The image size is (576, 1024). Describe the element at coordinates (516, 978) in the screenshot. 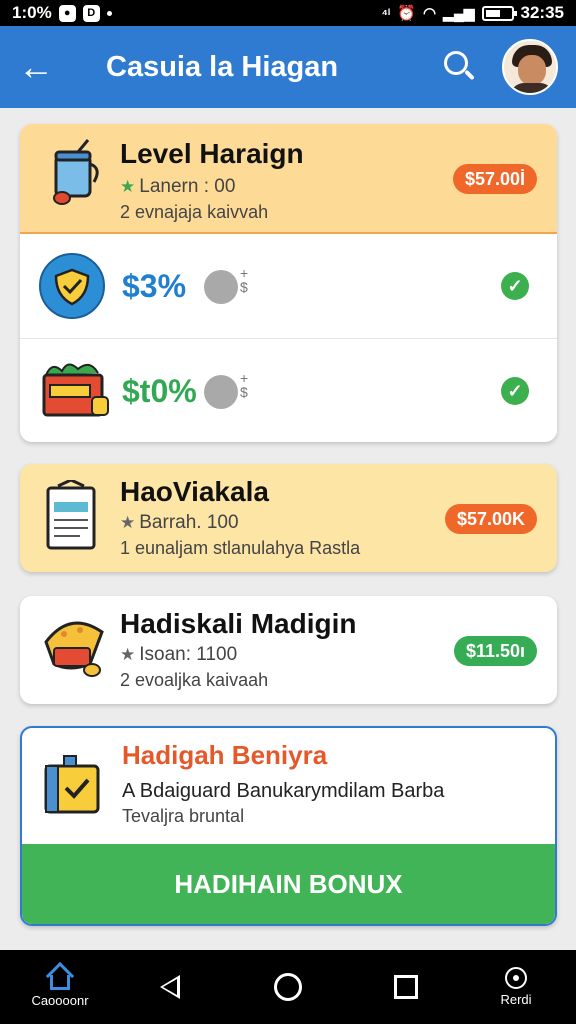

I see `reader-icon` at that location.